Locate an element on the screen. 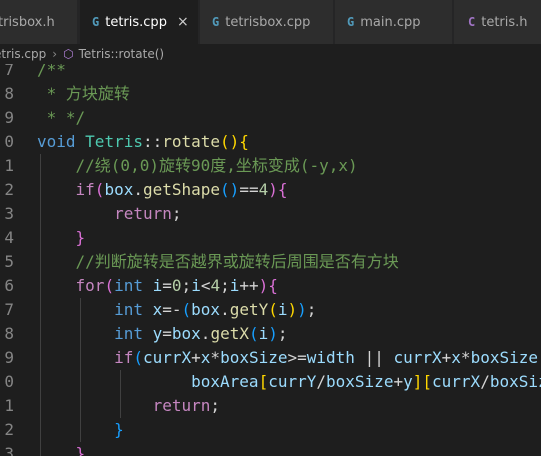 The width and height of the screenshot is (541, 456). code-token: box is located at coordinates (206, 309).